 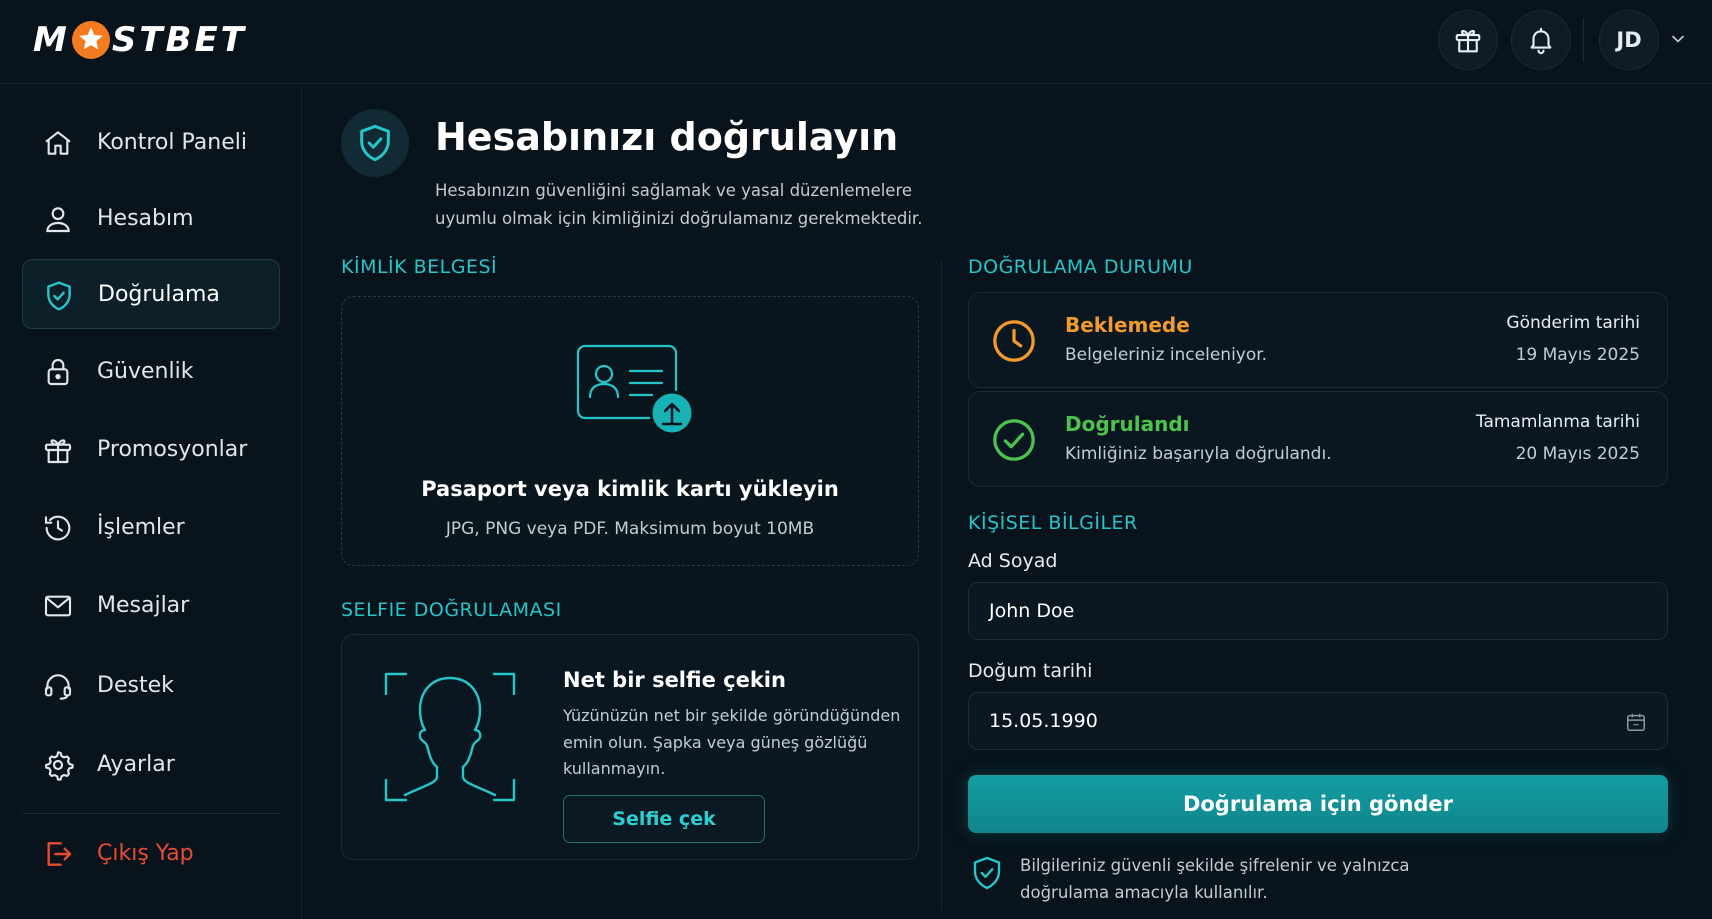 I want to click on sidebar-item-label: Hesabım, so click(x=145, y=218).